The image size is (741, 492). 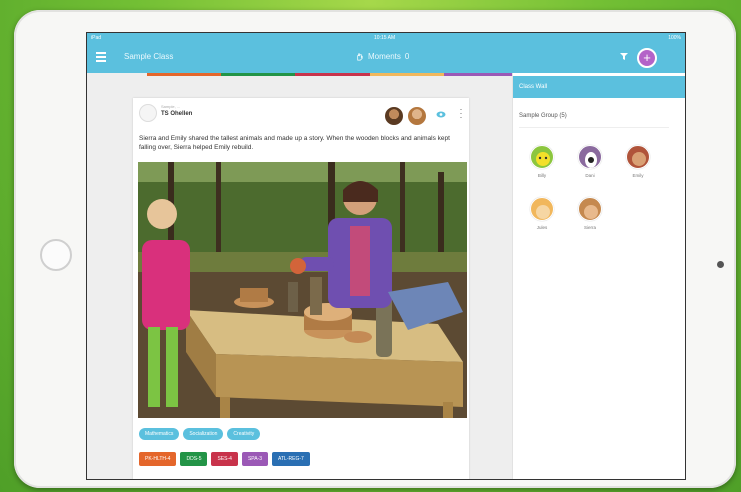 What do you see at coordinates (360, 57) in the screenshot?
I see `hand-icon` at bounding box center [360, 57].